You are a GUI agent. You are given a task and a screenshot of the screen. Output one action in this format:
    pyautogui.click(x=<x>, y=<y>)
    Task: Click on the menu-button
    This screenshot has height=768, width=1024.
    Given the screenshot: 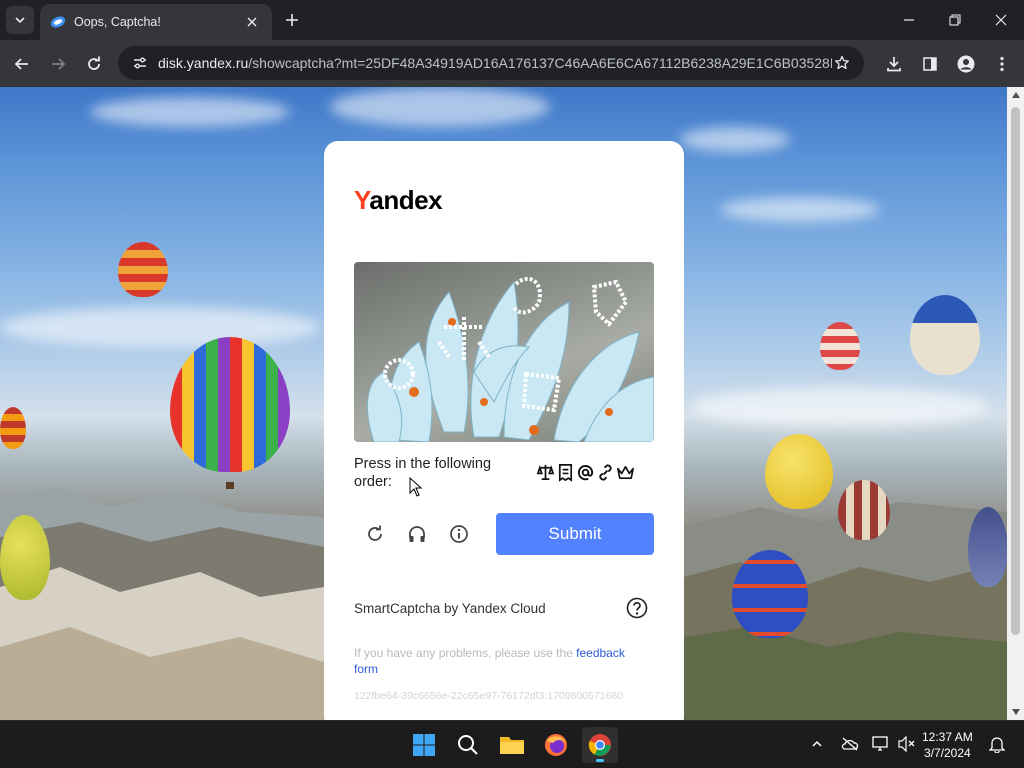 What is the action you would take?
    pyautogui.click(x=1002, y=64)
    